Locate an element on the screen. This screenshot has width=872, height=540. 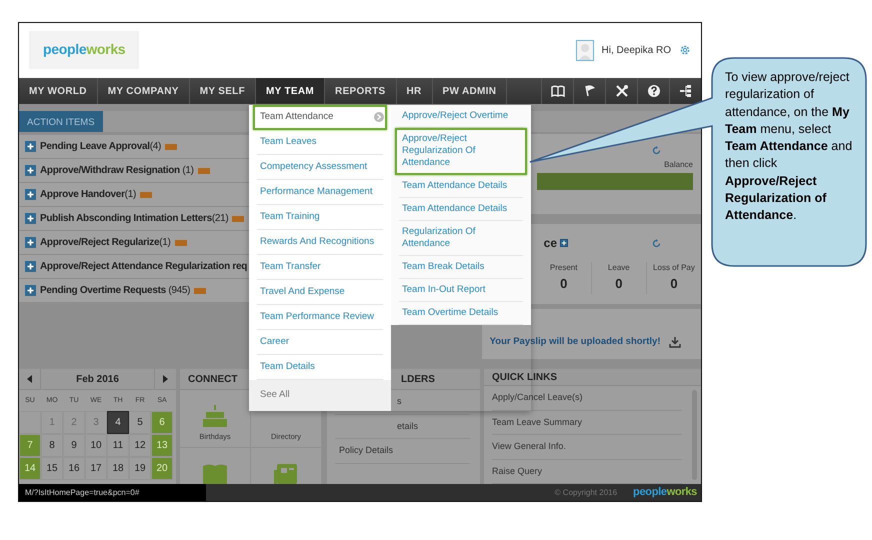
payslip-message: Your Payslip will be uploaded shortly! is located at coordinates (575, 342).